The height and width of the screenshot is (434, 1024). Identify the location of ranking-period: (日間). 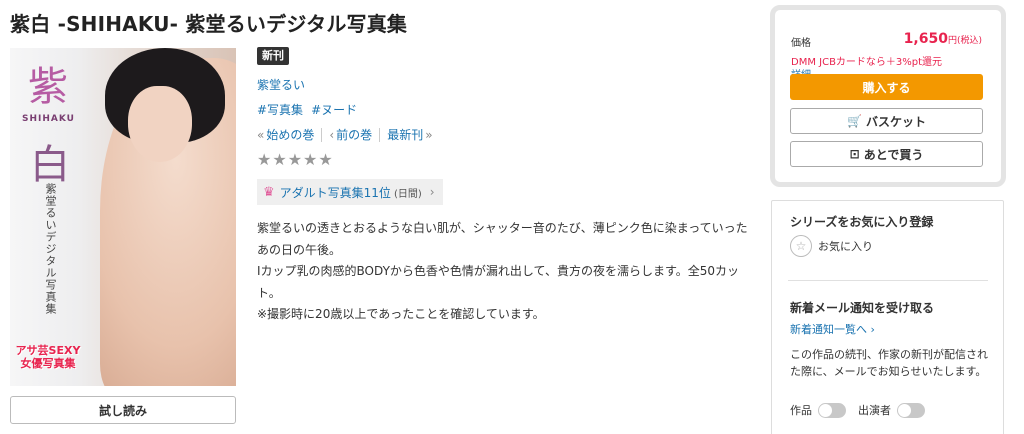
(407, 194).